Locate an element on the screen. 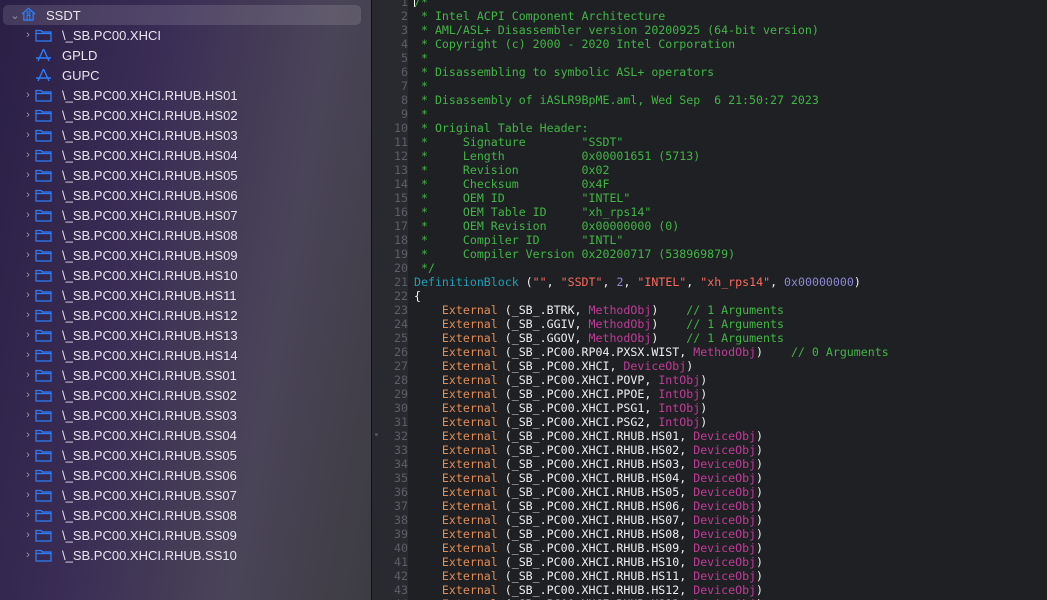  tree-item: › \_SB.PC00.XHCI.RHUB.HS12 is located at coordinates (185, 315).